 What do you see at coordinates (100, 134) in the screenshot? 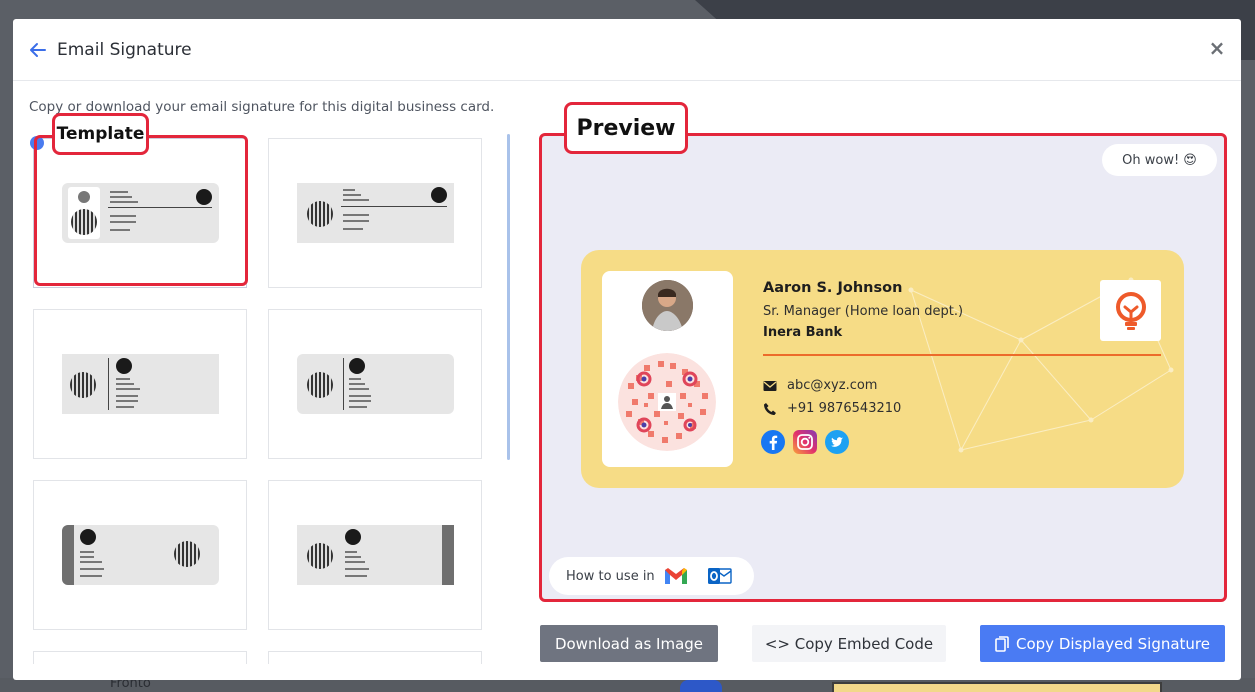
I see `template-annotation-label: Template` at bounding box center [100, 134].